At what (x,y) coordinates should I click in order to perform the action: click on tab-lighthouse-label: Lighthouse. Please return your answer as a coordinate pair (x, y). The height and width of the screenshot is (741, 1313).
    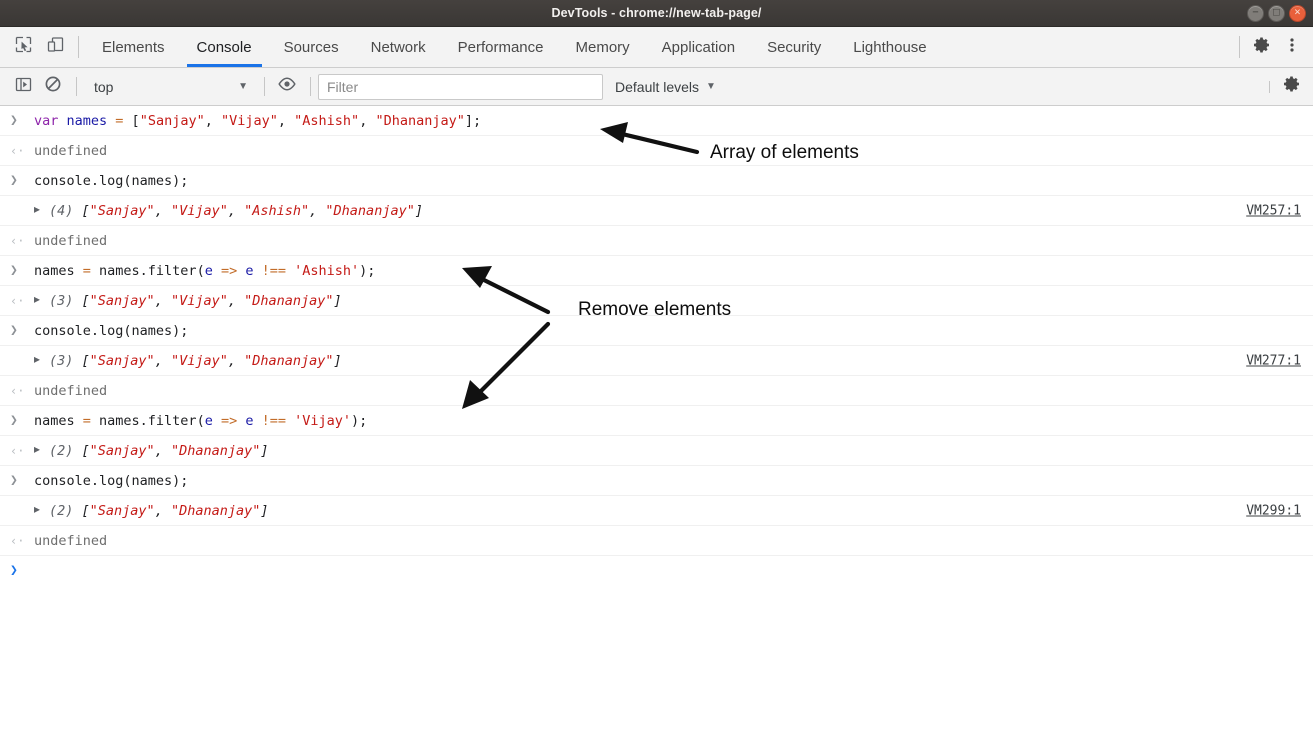
    Looking at the image, I should click on (890, 47).